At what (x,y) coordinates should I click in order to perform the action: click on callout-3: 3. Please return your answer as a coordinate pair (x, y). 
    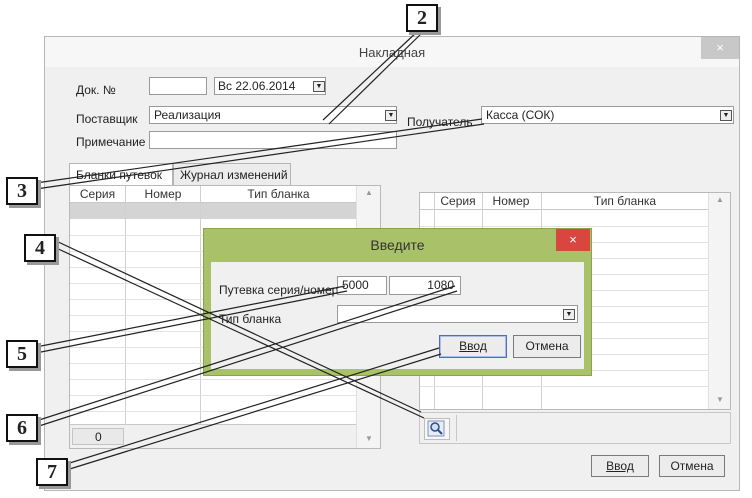
    Looking at the image, I should click on (22, 191).